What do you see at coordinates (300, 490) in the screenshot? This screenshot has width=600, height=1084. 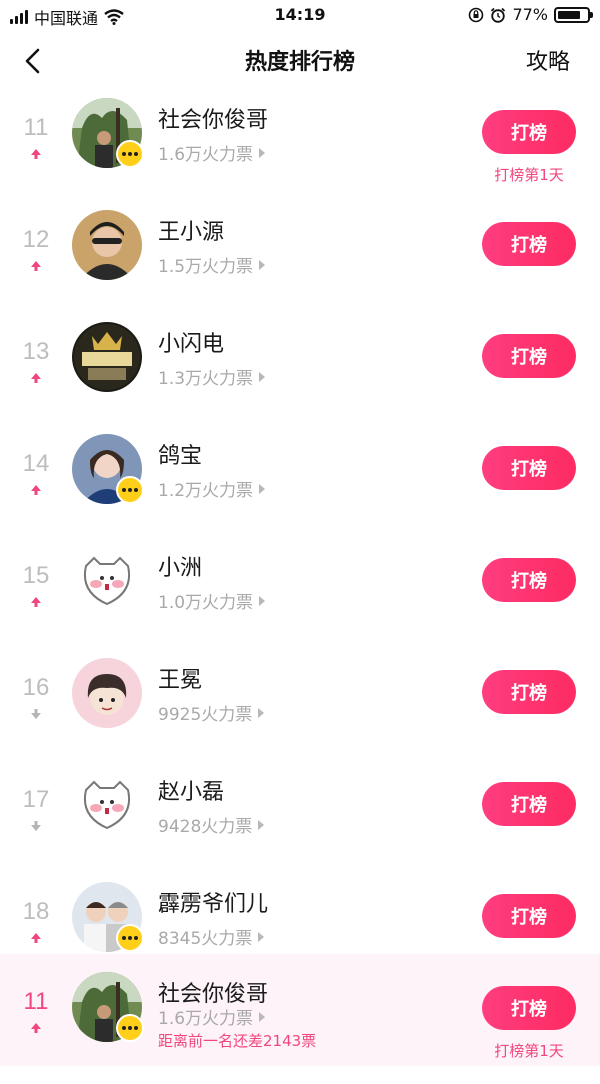 I see `ranking-row: 14 鸽宝 1.2万火力票 打榜` at bounding box center [300, 490].